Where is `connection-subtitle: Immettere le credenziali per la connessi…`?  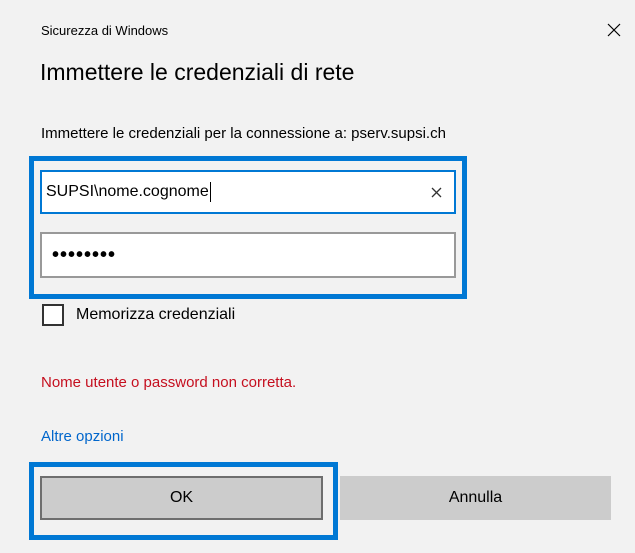
connection-subtitle: Immettere le credenziali per la connessi… is located at coordinates (243, 133).